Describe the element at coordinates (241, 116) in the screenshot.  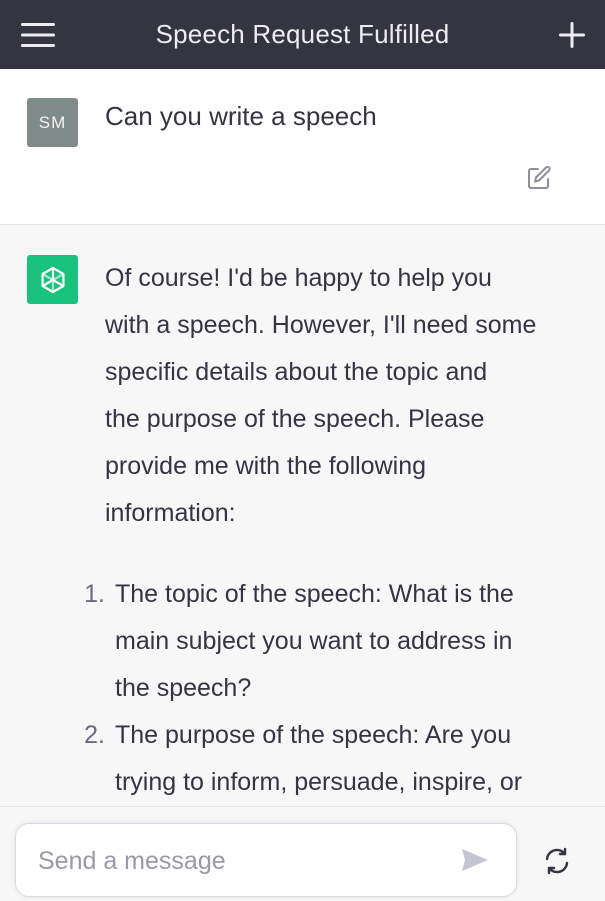
I see `user-message-text: Can you write a speech` at that location.